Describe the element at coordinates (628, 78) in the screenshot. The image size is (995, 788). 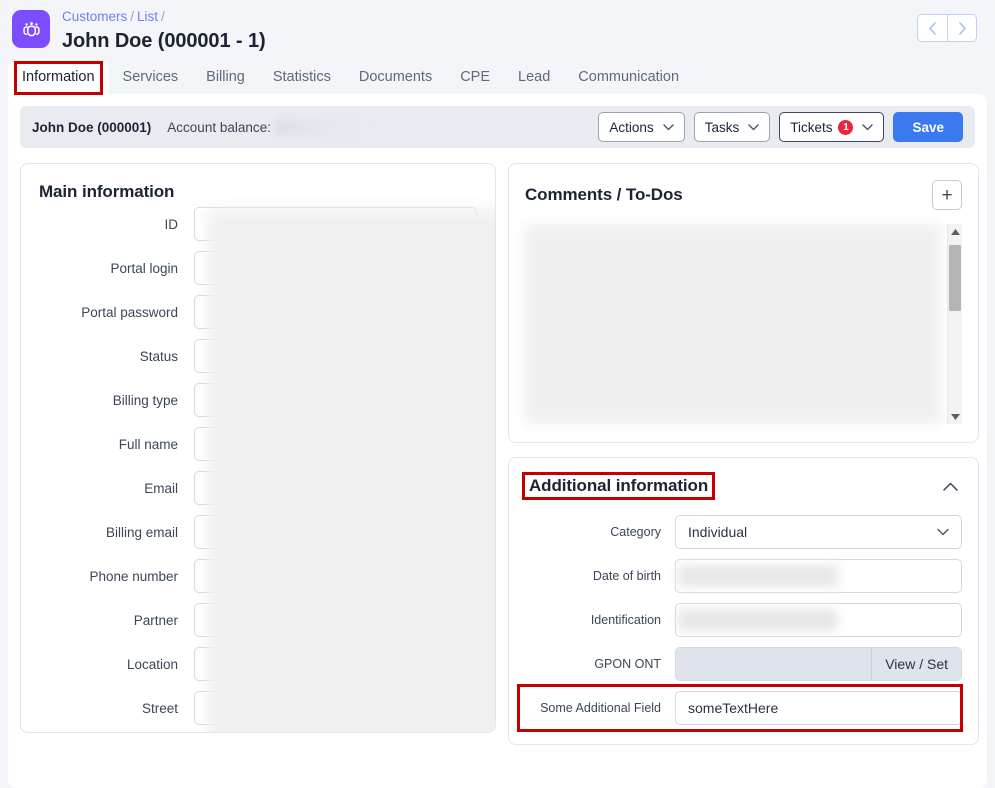
I see `tab-communication: Communication` at that location.